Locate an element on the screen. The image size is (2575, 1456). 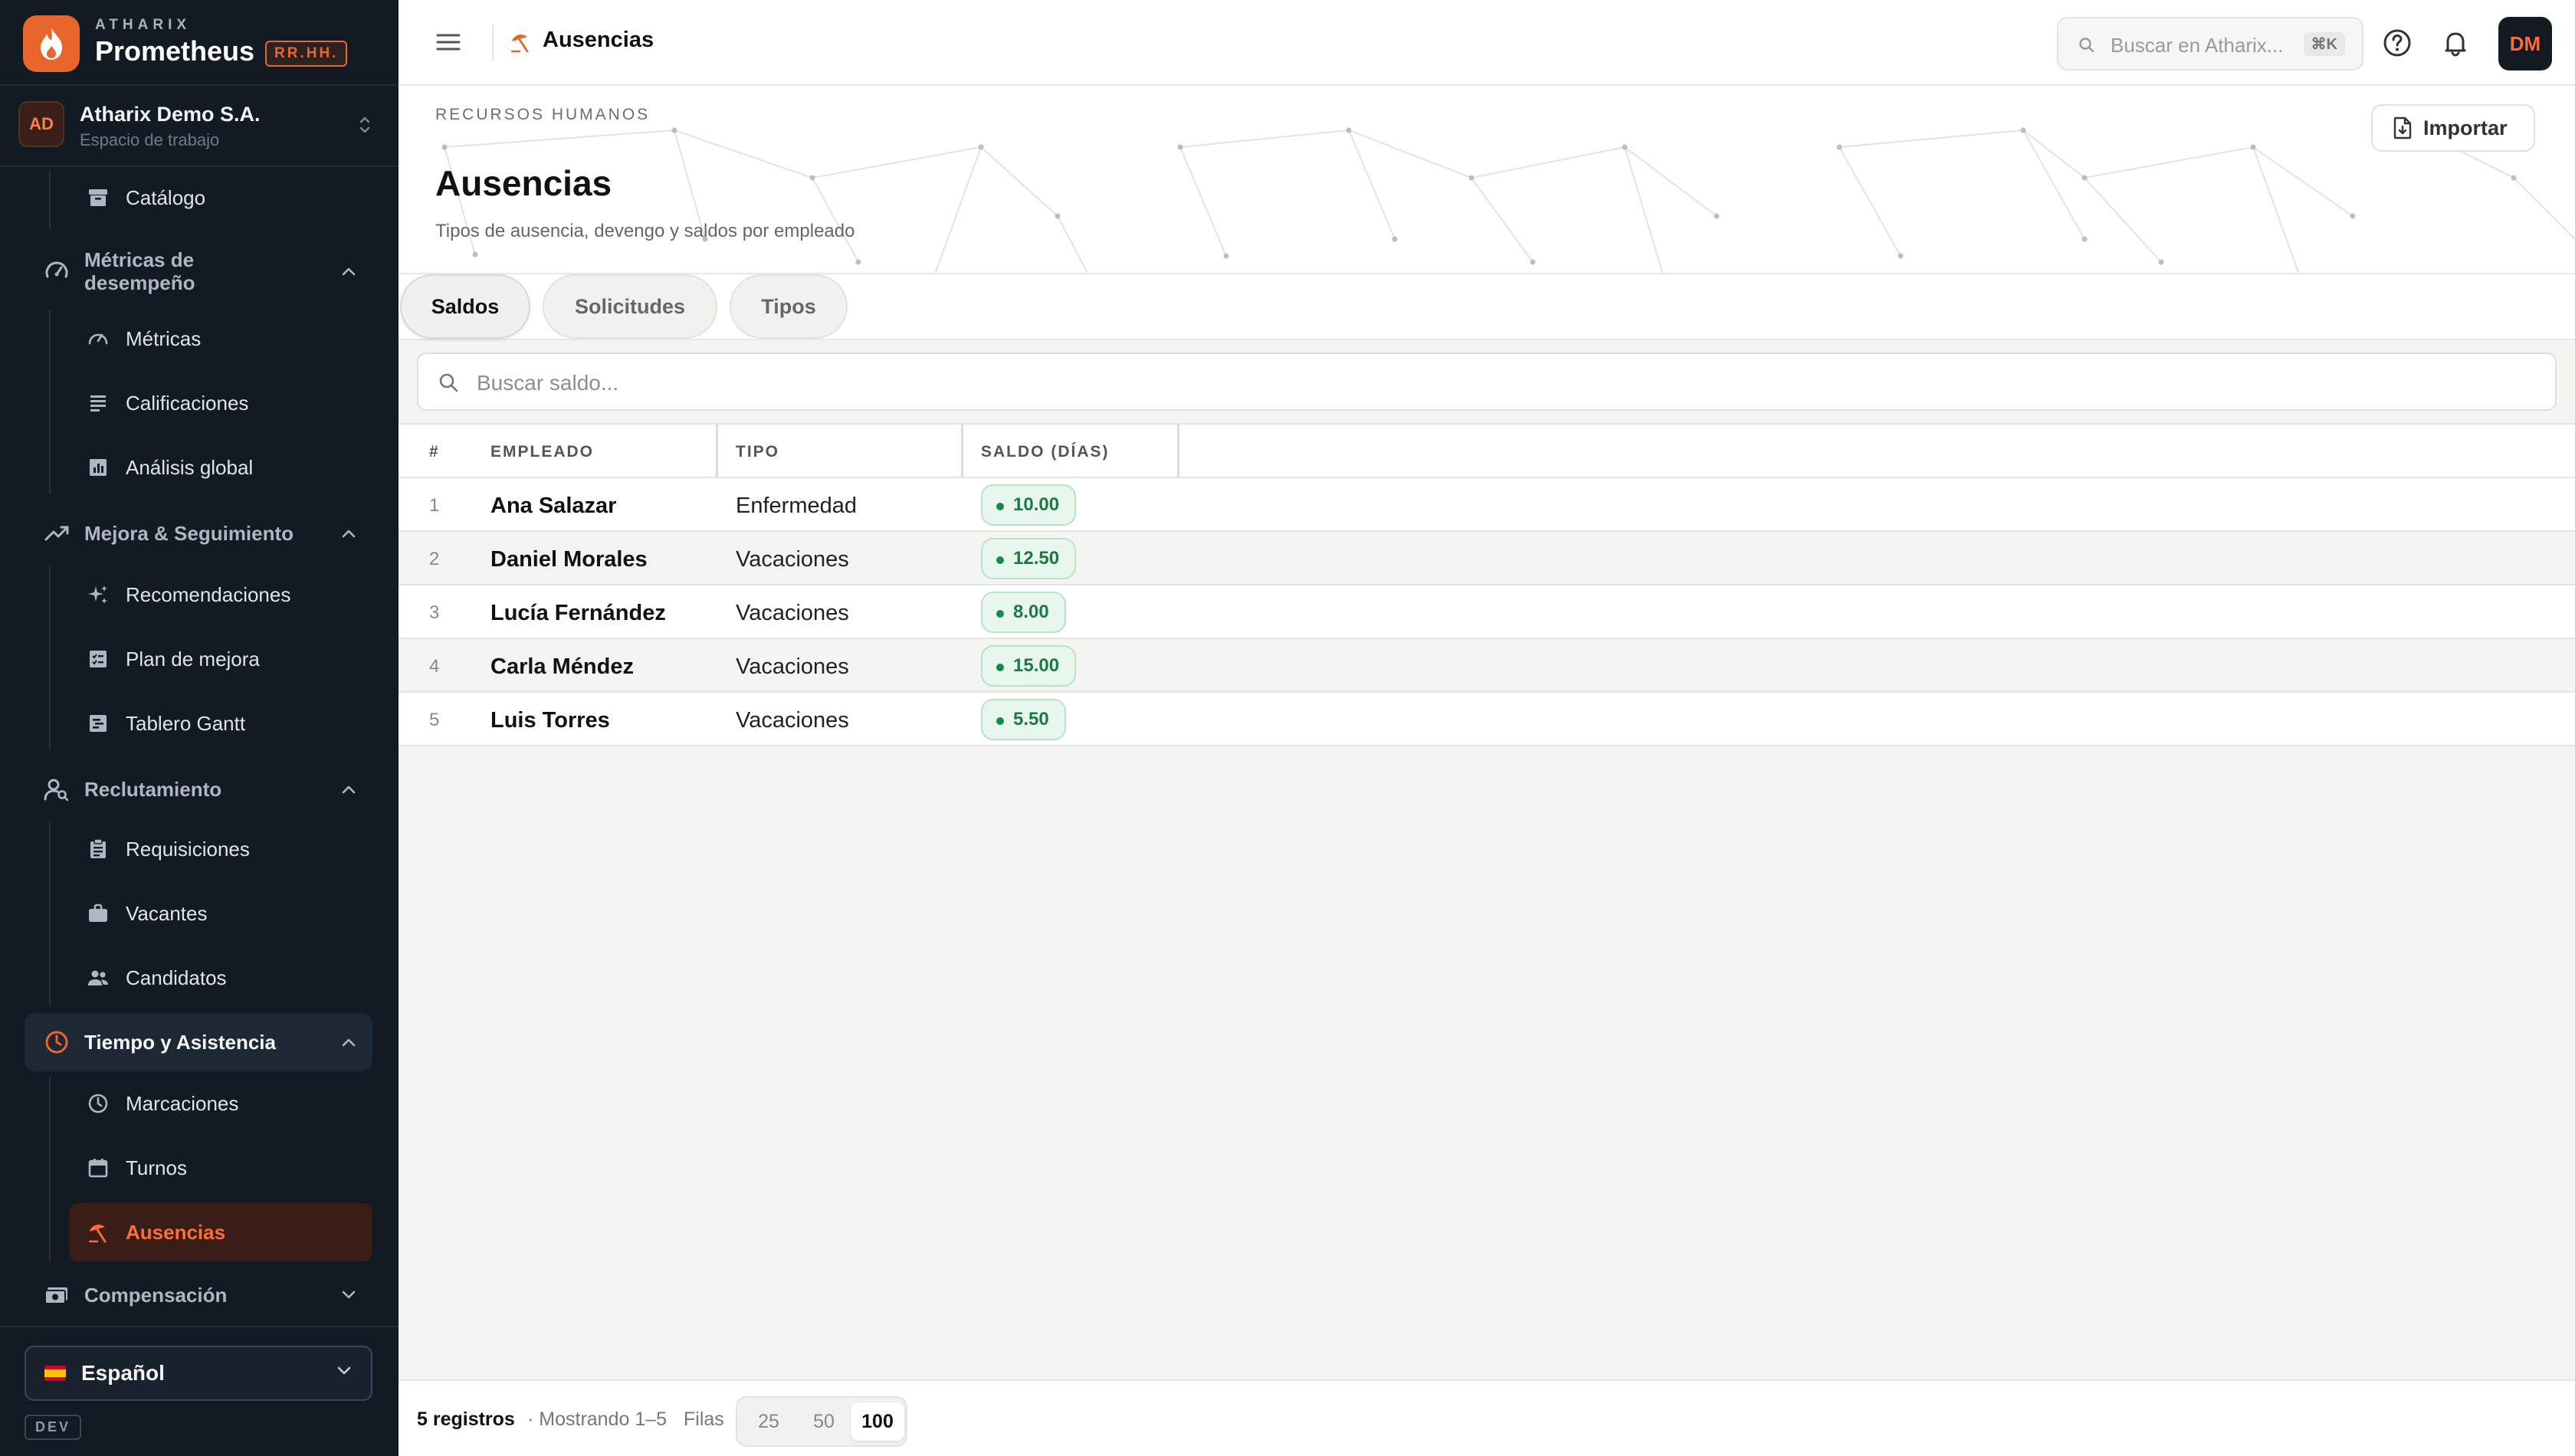
sidebar-item-analisis: Análisis global is located at coordinates (228, 467).